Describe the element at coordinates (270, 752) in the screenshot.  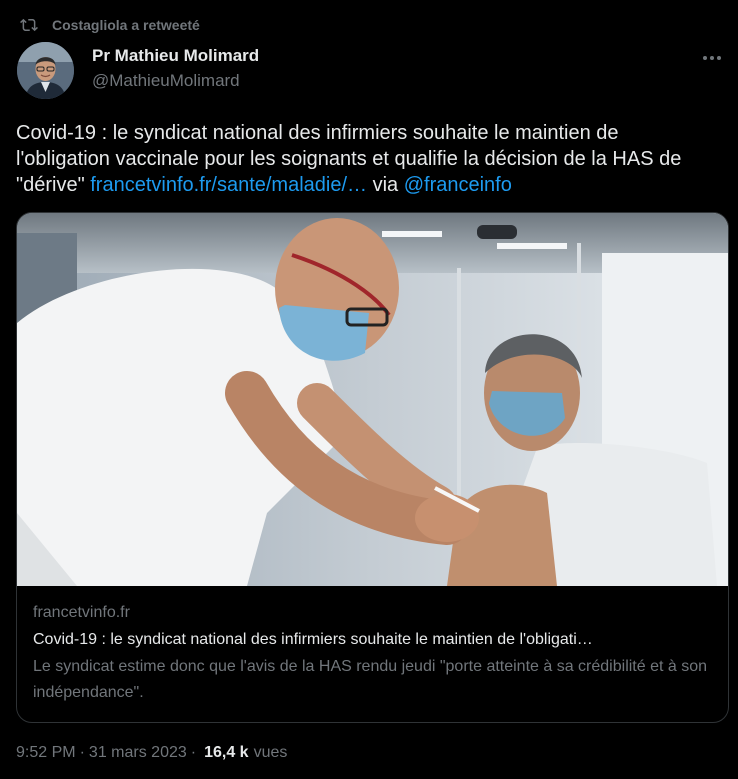
I see `views-label: vues` at that location.